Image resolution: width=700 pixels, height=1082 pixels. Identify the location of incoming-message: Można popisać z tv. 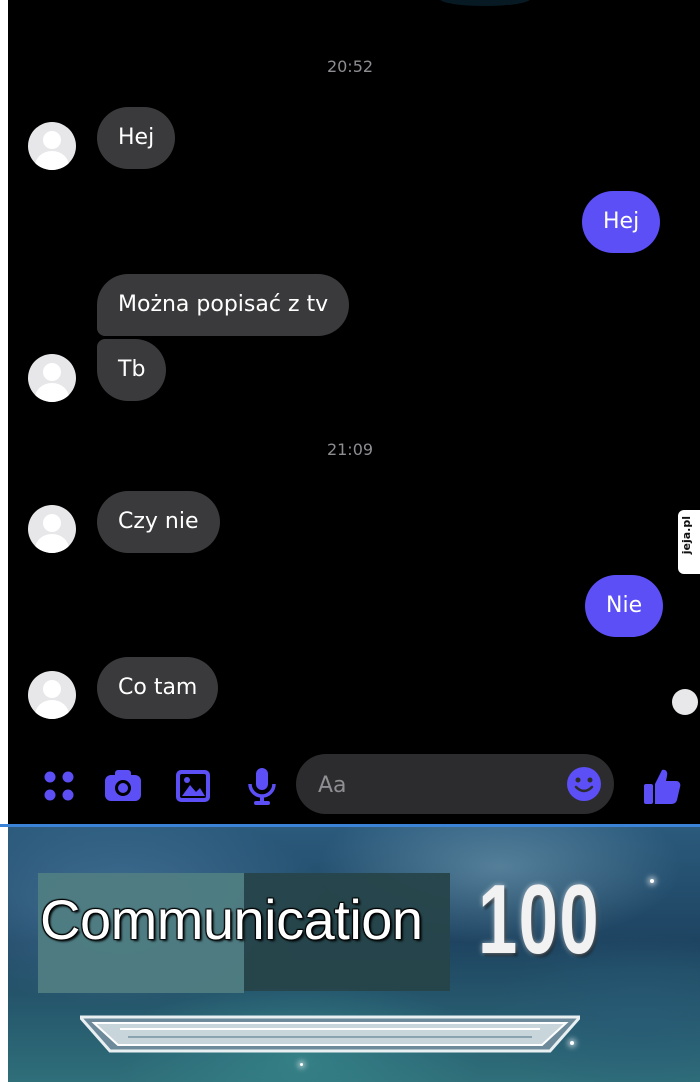
(223, 305).